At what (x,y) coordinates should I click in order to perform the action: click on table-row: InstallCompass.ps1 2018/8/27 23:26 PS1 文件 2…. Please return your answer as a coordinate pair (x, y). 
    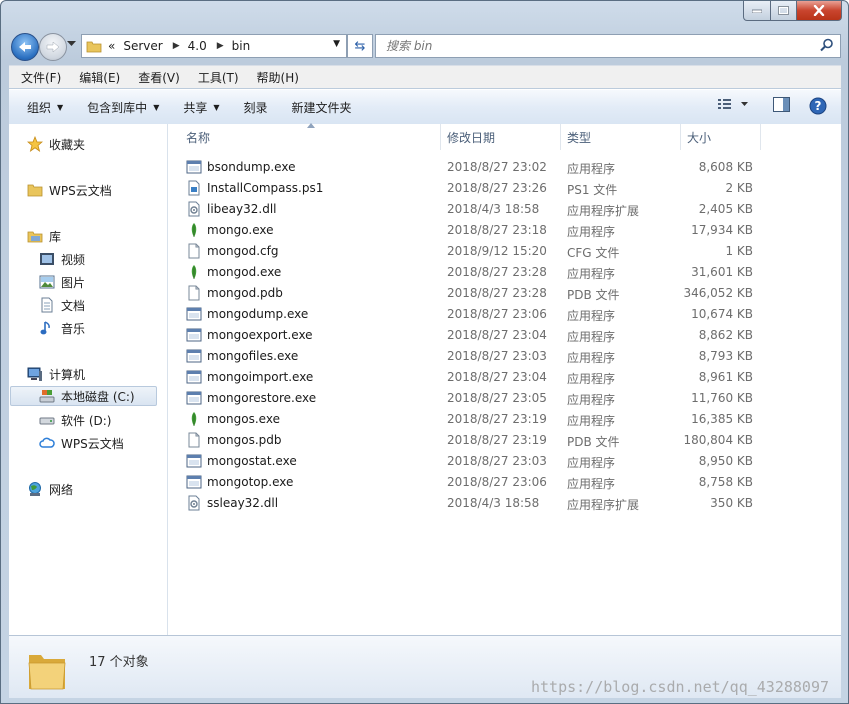
    Looking at the image, I should click on (505, 188).